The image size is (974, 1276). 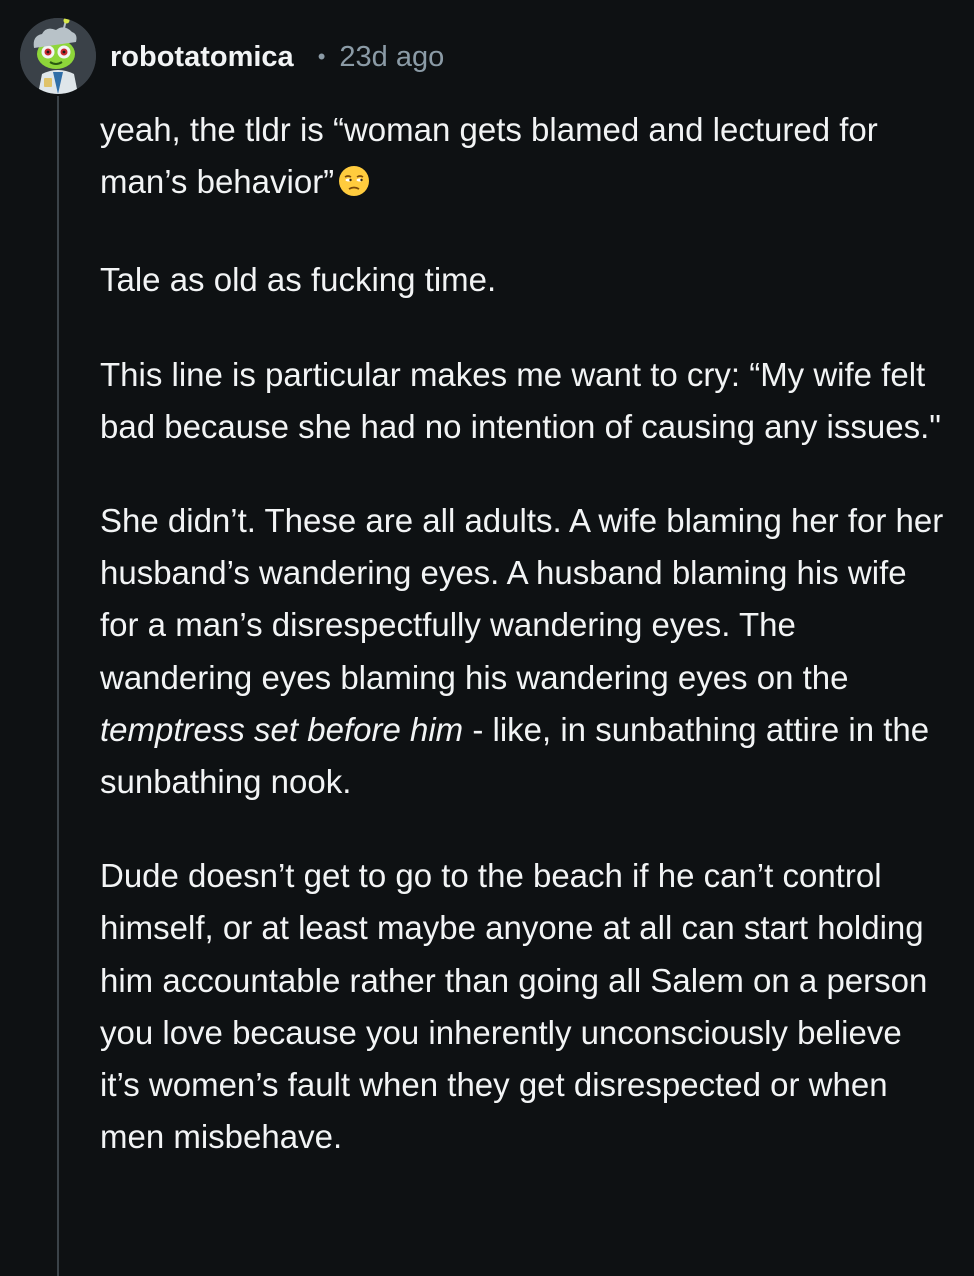 I want to click on snoo-avatar-icon, so click(x=58, y=56).